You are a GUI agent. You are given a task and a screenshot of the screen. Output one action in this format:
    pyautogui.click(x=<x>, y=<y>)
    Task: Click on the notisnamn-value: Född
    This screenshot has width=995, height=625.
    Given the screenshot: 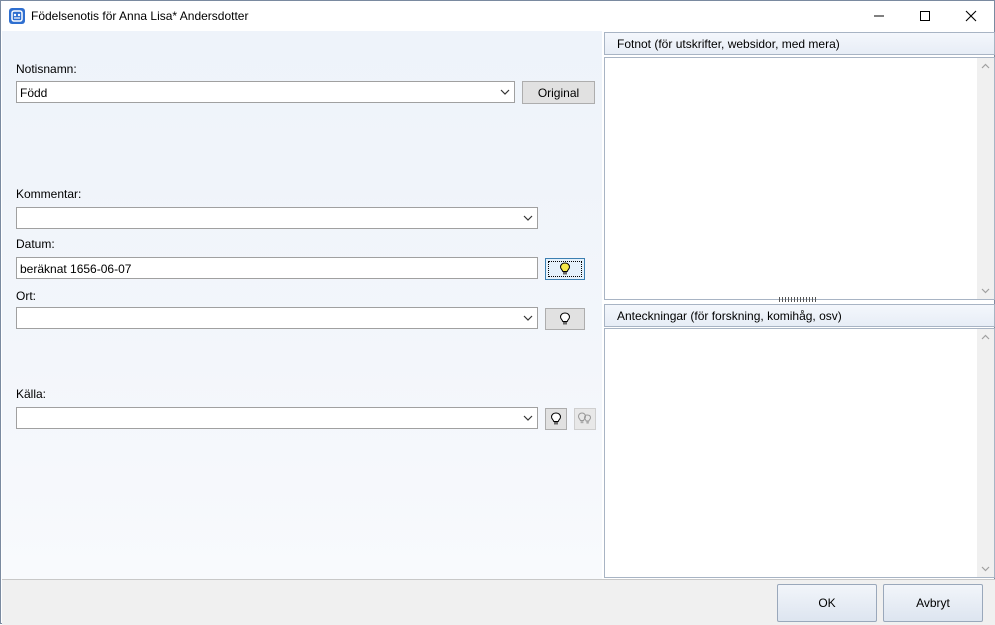 What is the action you would take?
    pyautogui.click(x=34, y=93)
    